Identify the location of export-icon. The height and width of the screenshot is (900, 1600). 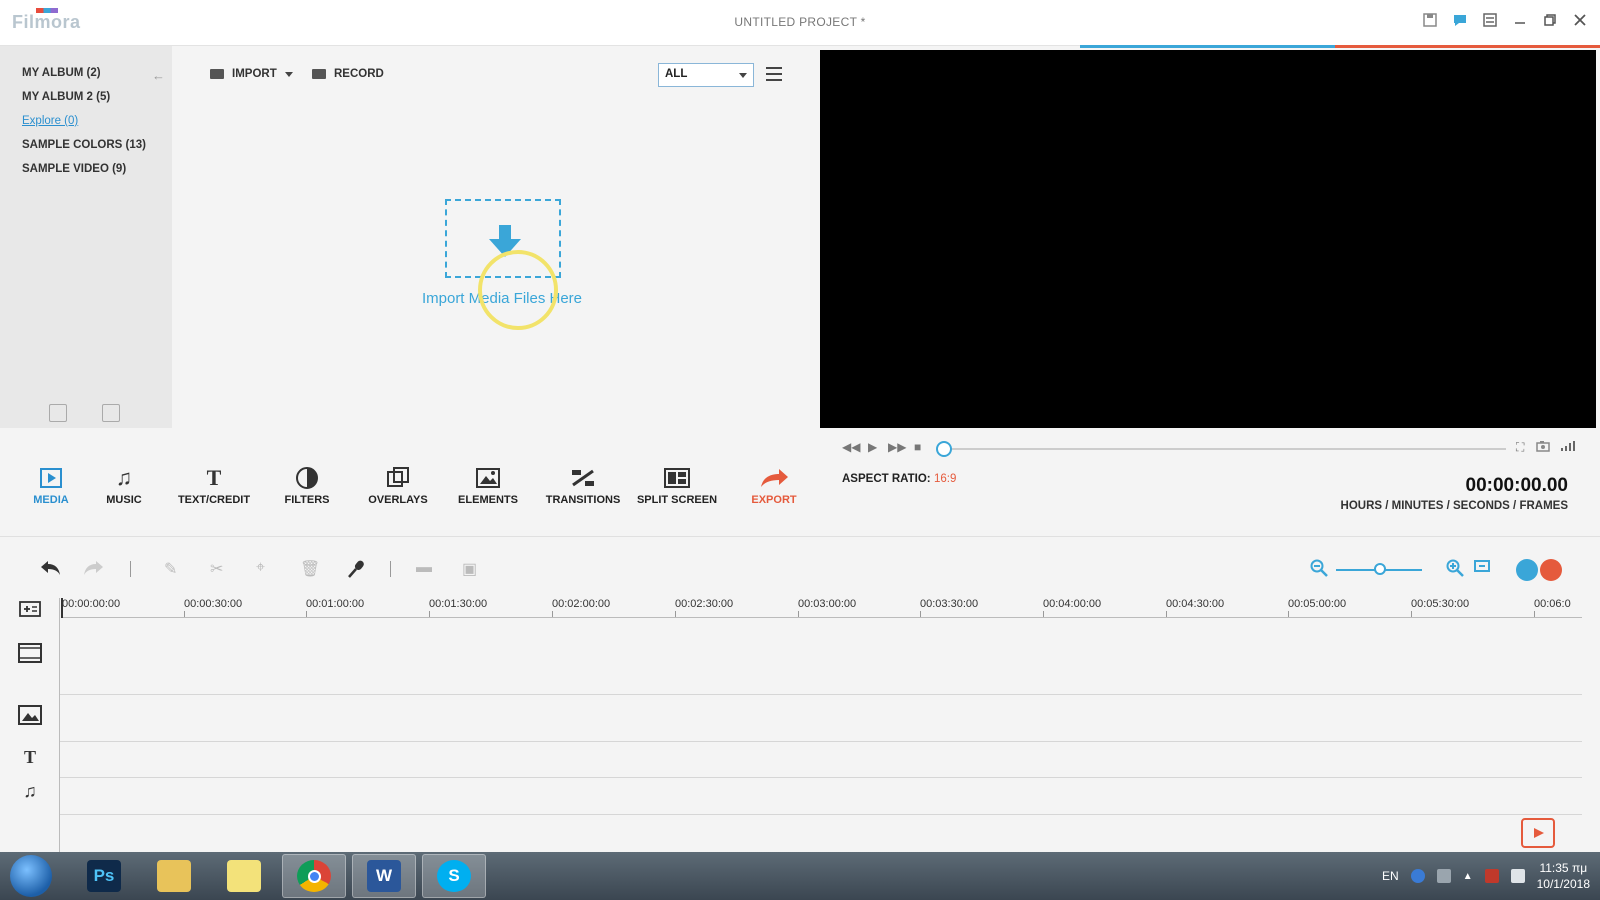
(774, 478).